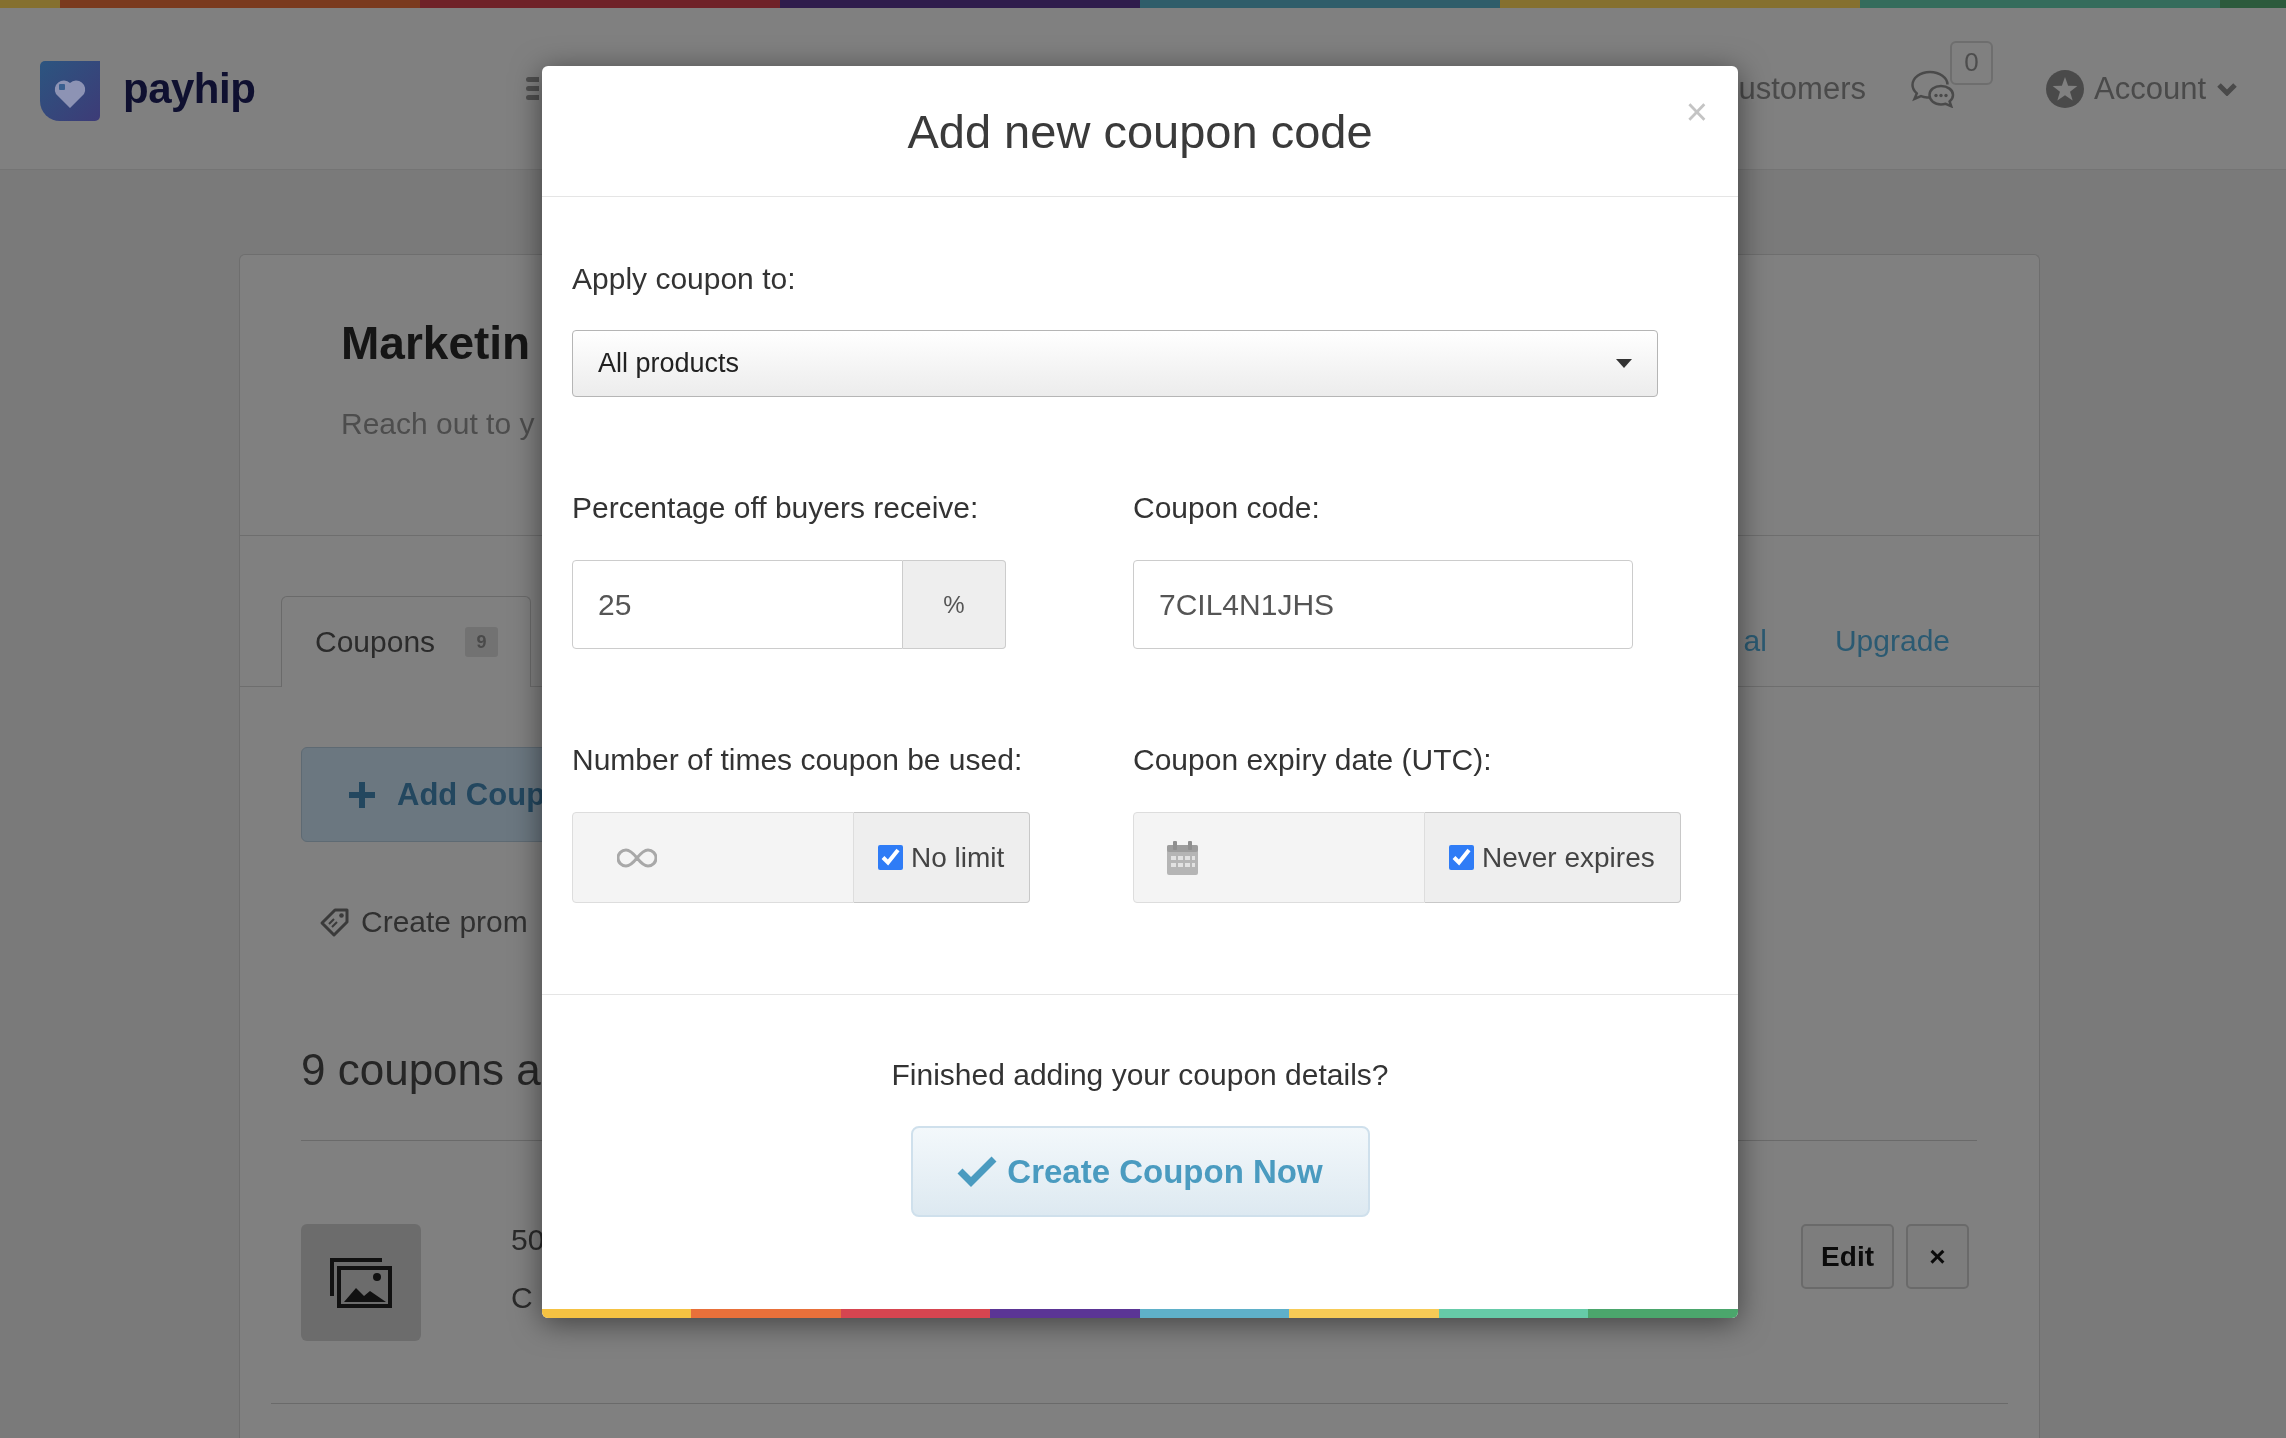  What do you see at coordinates (1933, 88) in the screenshot?
I see `chat-icon` at bounding box center [1933, 88].